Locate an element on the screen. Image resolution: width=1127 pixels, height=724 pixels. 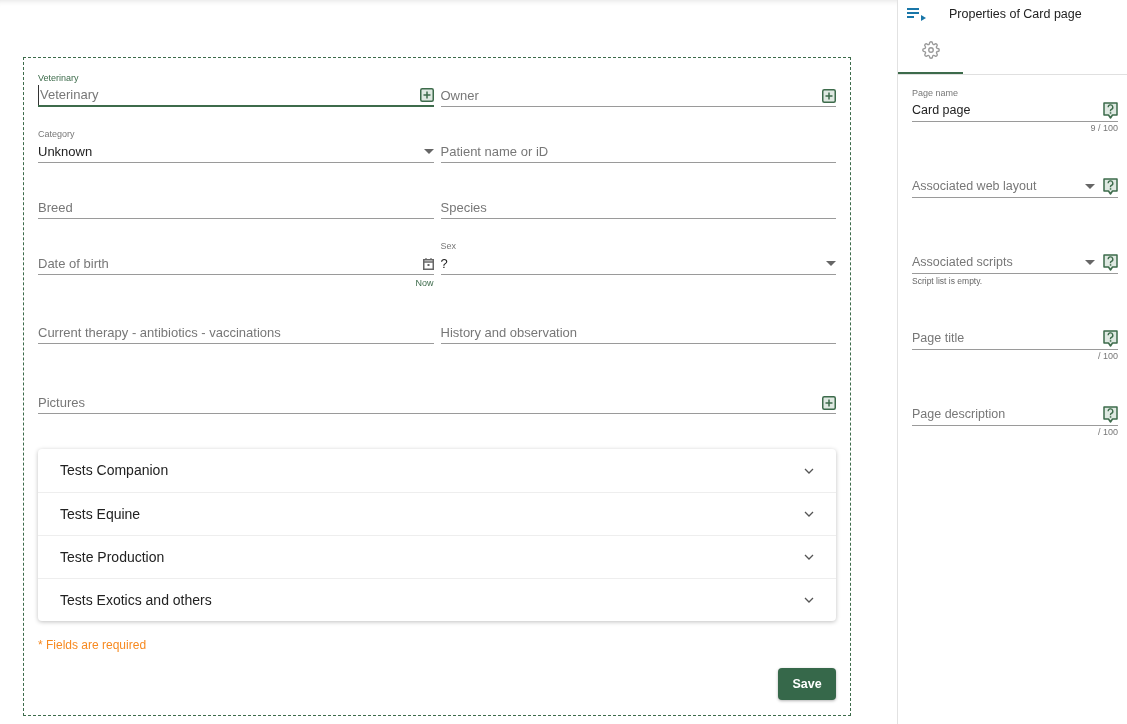
accordion-header: Tests Companion is located at coordinates (437, 470).